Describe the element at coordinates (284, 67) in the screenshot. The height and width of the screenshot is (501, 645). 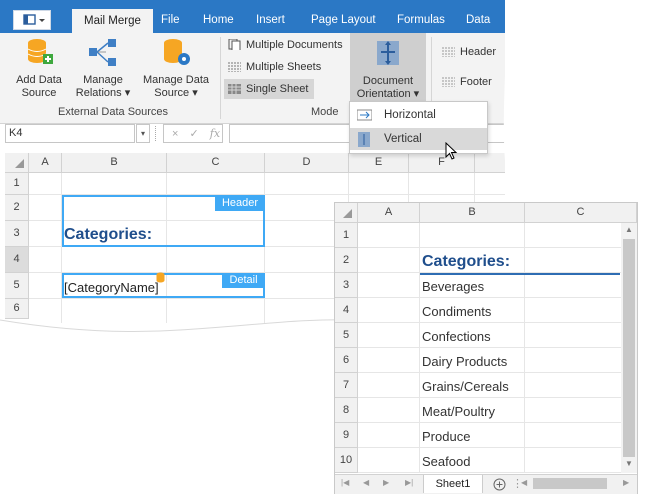
I see `multiple-sheets-label: Multiple Sheets` at that location.